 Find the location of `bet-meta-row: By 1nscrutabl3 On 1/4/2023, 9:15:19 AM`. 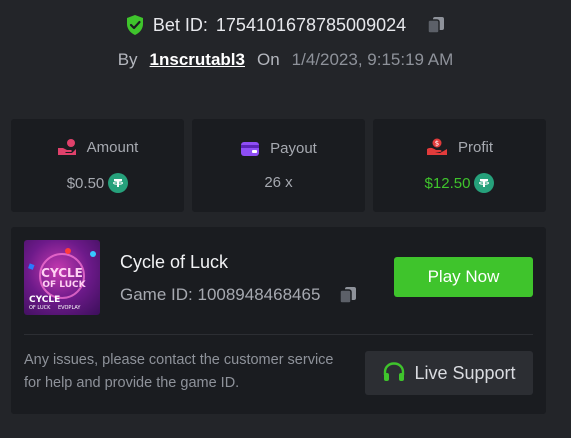

bet-meta-row: By 1nscrutabl3 On 1/4/2023, 9:15:19 AM is located at coordinates (285, 60).